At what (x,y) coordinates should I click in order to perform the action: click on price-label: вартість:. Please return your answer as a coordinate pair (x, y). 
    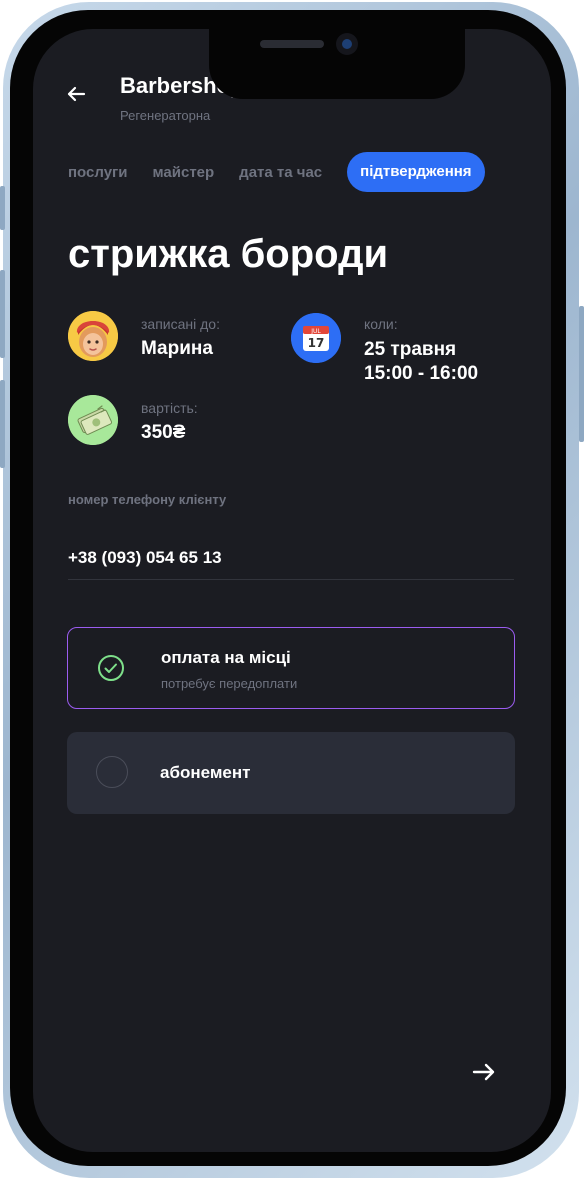
    Looking at the image, I should click on (169, 408).